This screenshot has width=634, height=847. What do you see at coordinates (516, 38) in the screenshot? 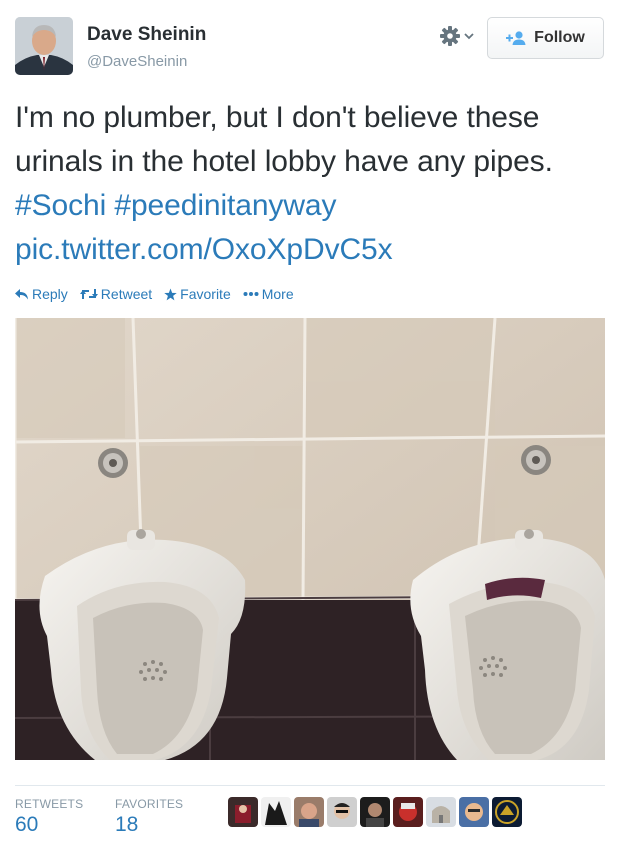
I see `add-user-icon` at bounding box center [516, 38].